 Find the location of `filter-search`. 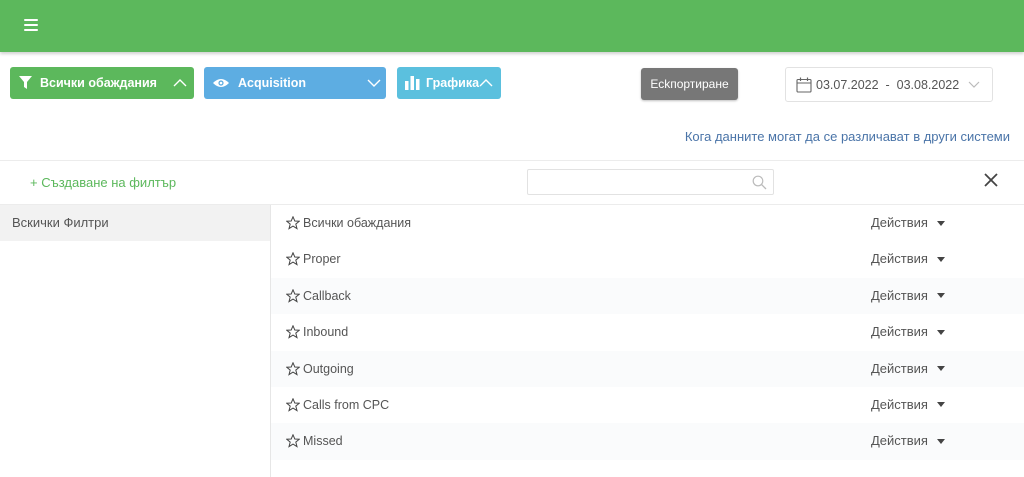

filter-search is located at coordinates (650, 182).